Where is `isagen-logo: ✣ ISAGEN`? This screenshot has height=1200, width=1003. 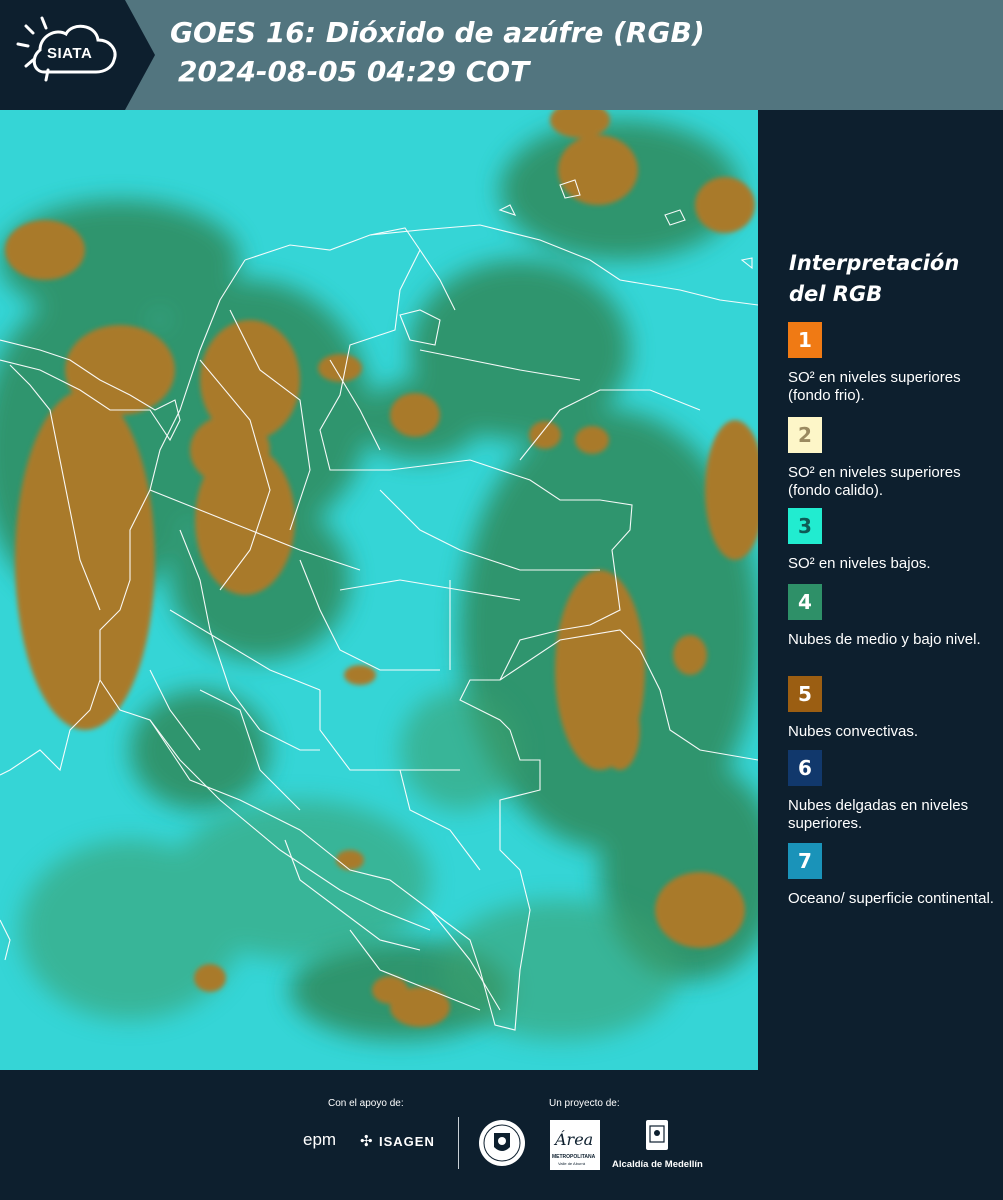
isagen-logo: ✣ ISAGEN is located at coordinates (400, 1142).